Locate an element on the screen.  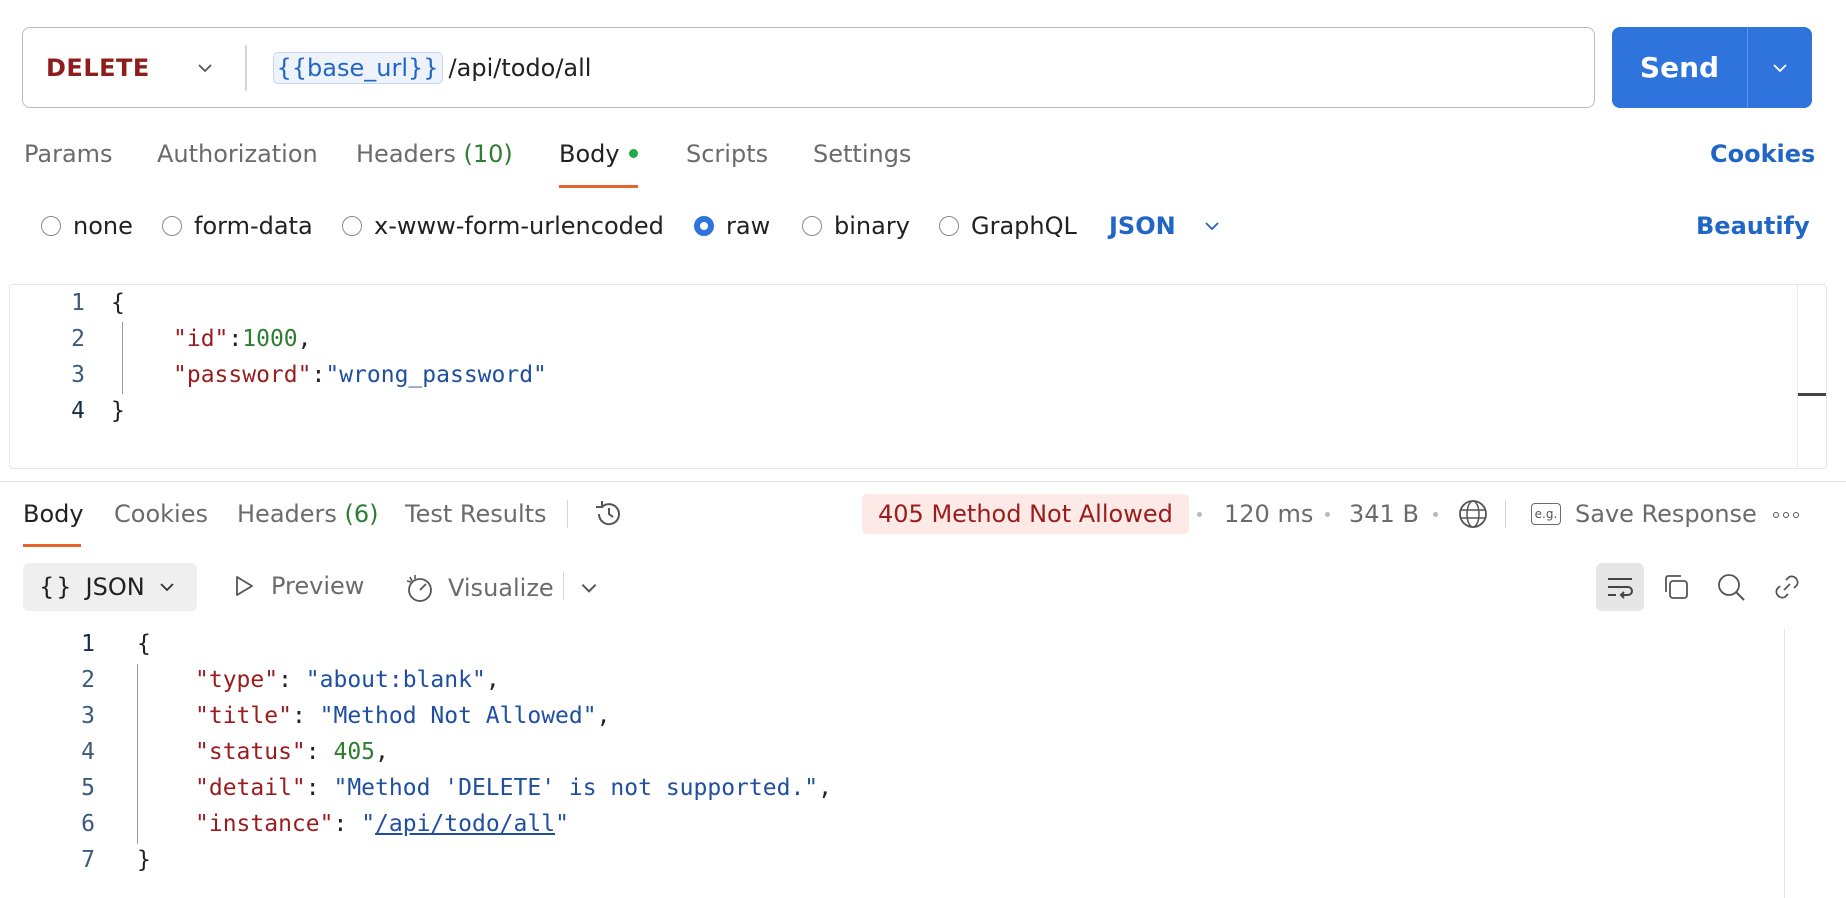
json-number: 405 is located at coordinates (354, 752).